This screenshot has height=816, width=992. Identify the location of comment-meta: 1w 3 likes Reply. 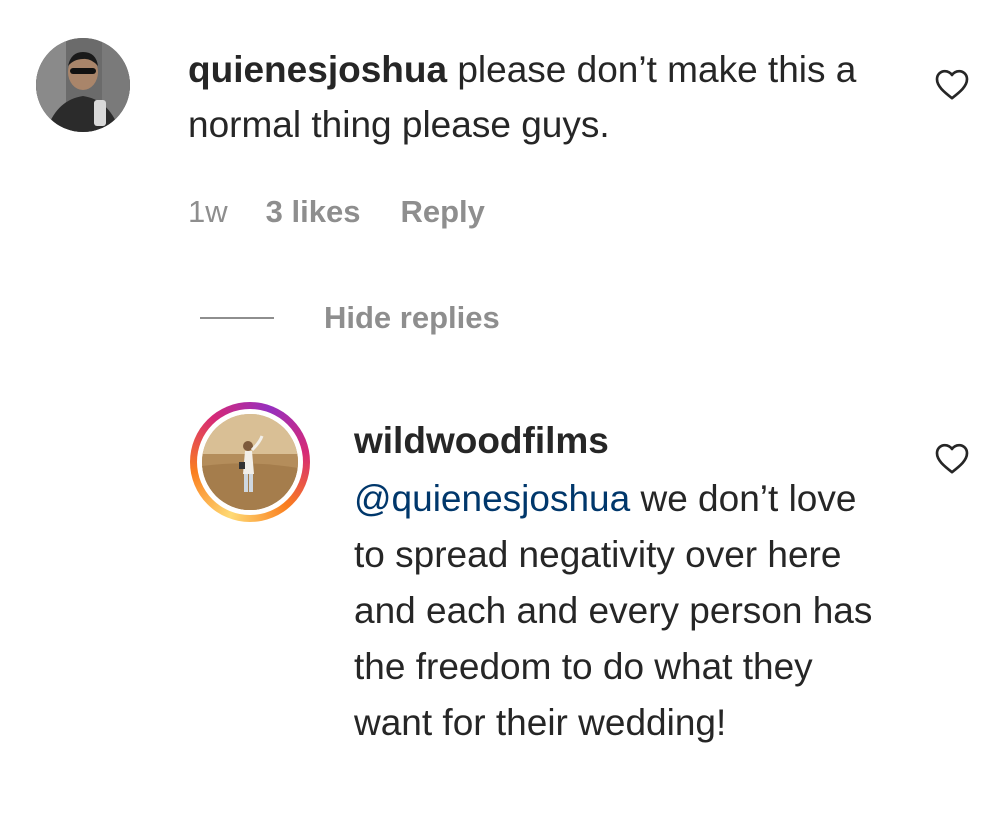
(336, 212).